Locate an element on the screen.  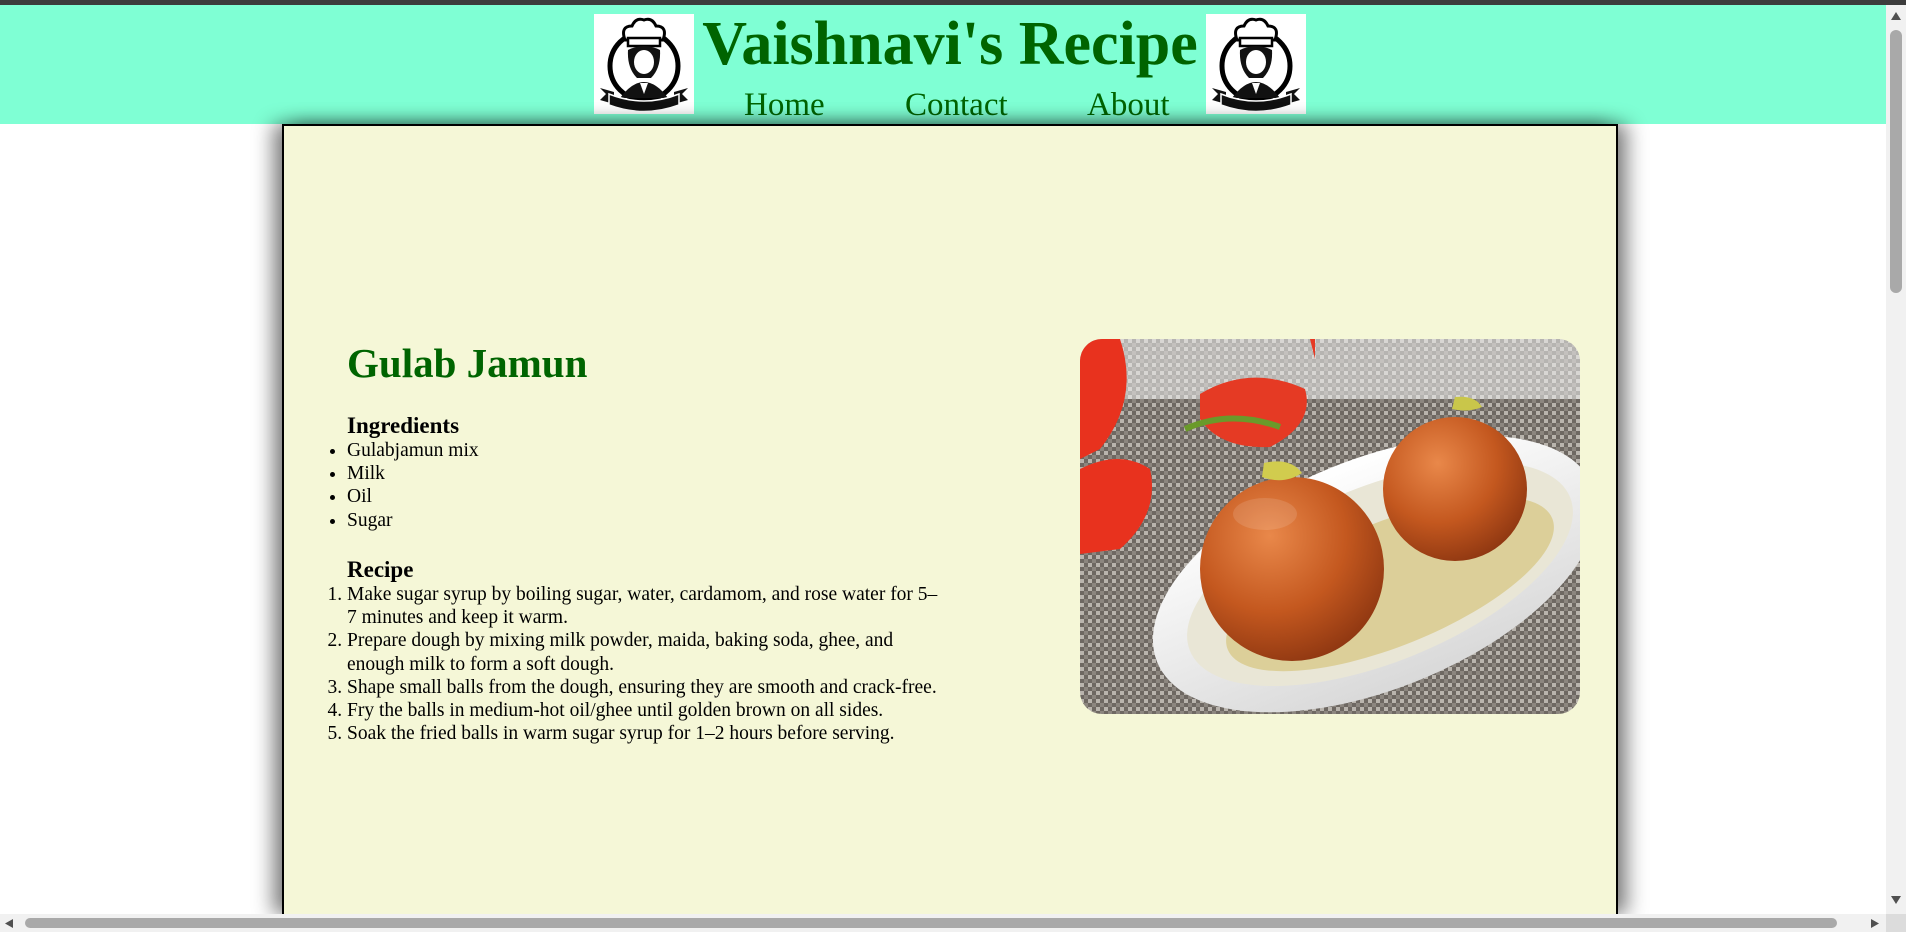
scroll-left-icon is located at coordinates (9, 923).